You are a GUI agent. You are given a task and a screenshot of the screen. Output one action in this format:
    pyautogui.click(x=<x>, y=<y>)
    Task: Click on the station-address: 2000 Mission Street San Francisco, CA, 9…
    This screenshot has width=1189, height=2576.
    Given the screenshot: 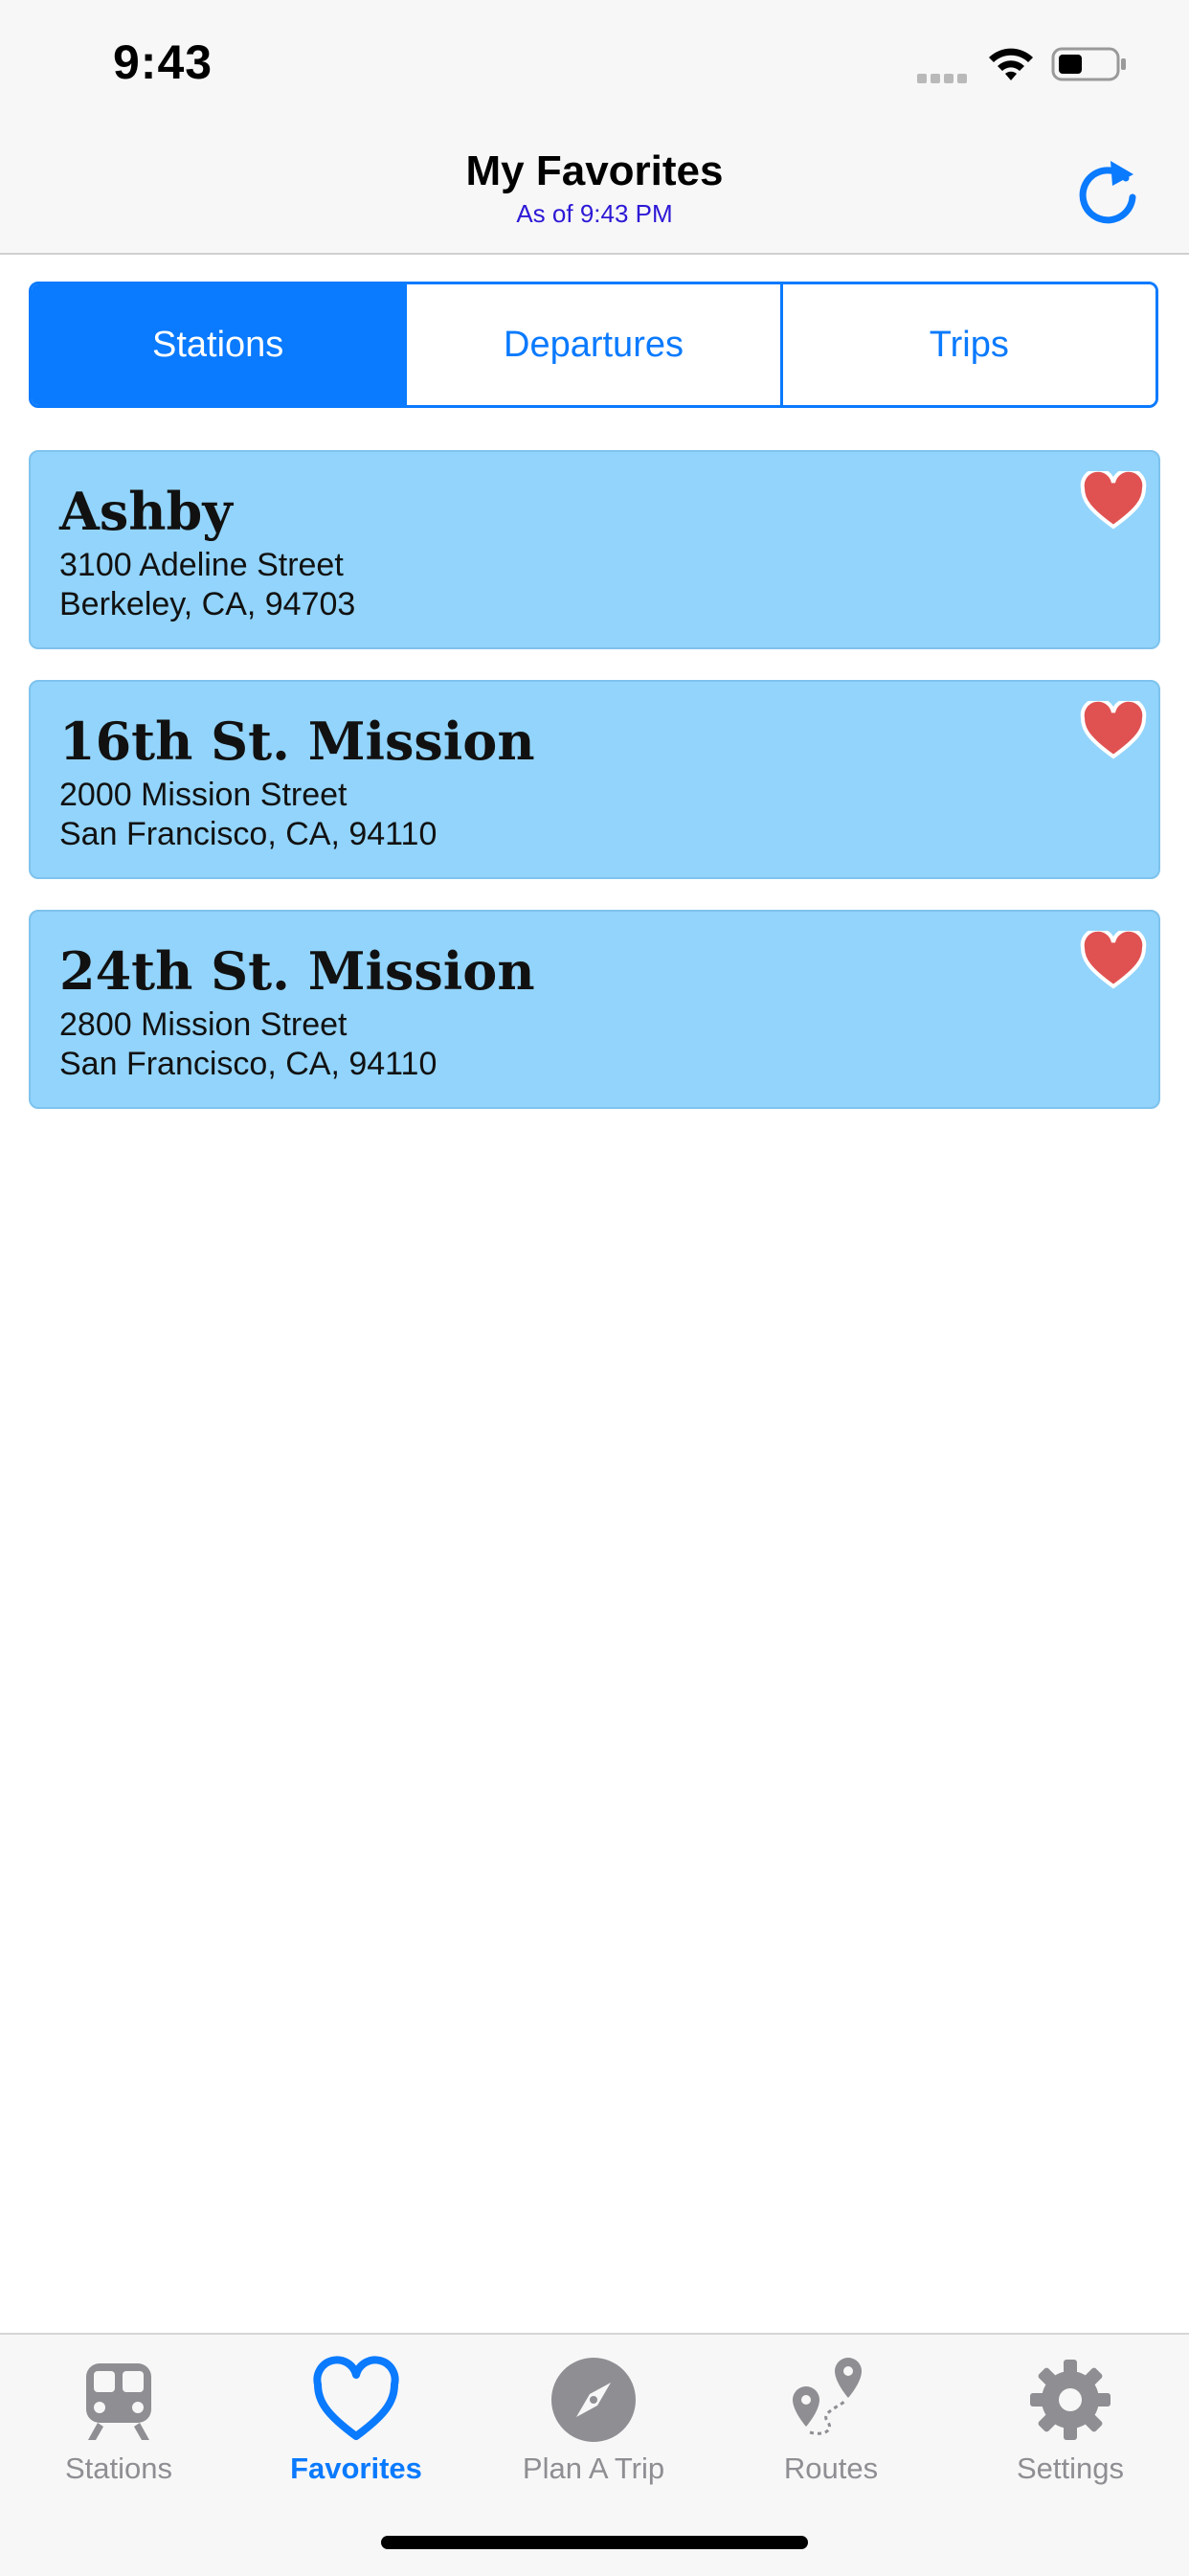 What is the action you would take?
    pyautogui.click(x=248, y=815)
    